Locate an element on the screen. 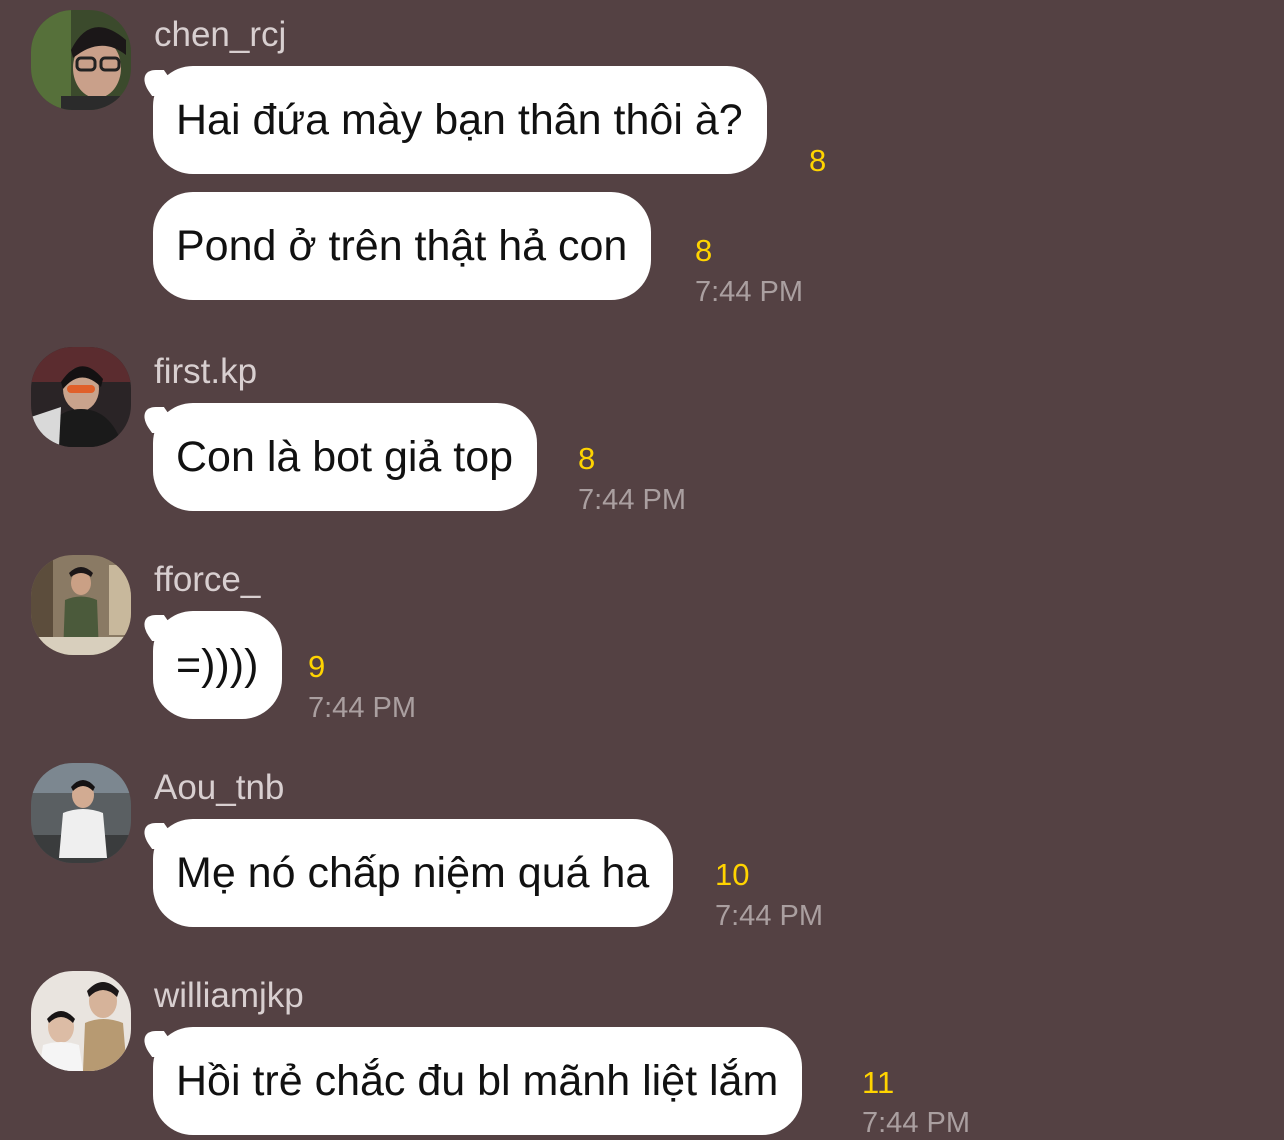 Image resolution: width=1284 pixels, height=1140 pixels. message-bubble: Hồi trẻ chắc đu bl mãnh liệt lắm is located at coordinates (478, 1081).